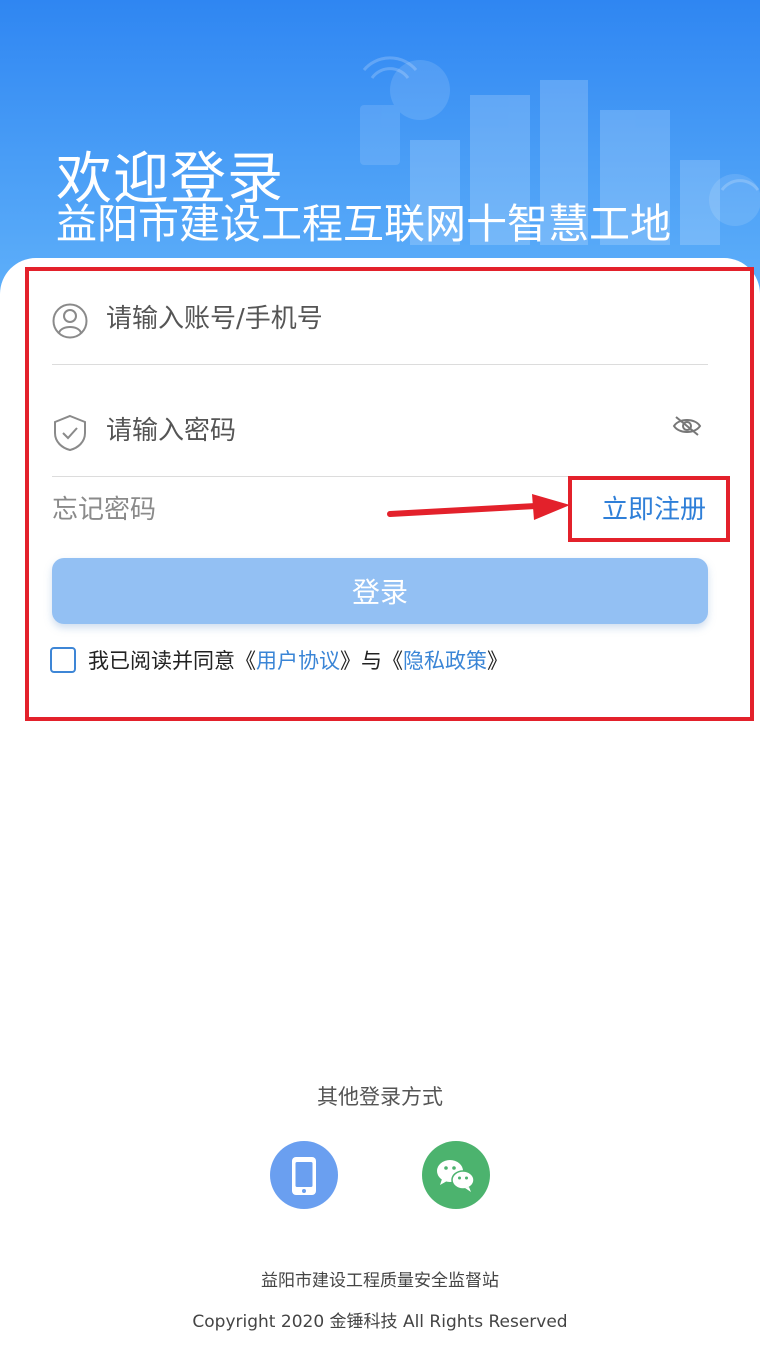 This screenshot has height=1355, width=760. What do you see at coordinates (376, 319) in the screenshot?
I see `account-input` at bounding box center [376, 319].